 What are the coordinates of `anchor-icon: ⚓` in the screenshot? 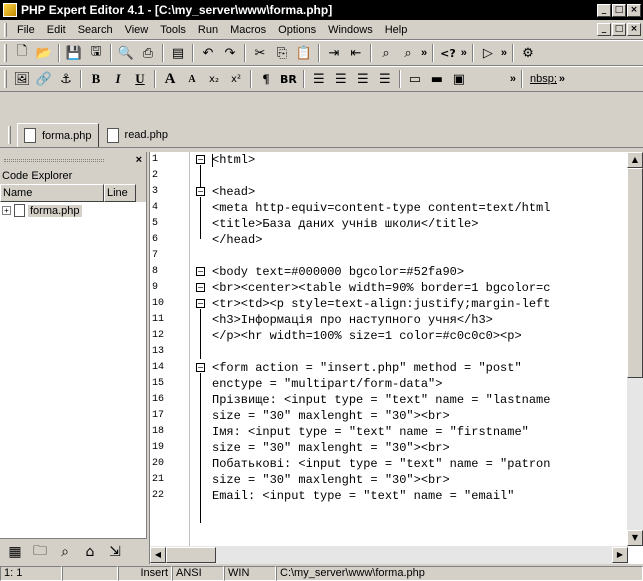 It's located at (66, 79).